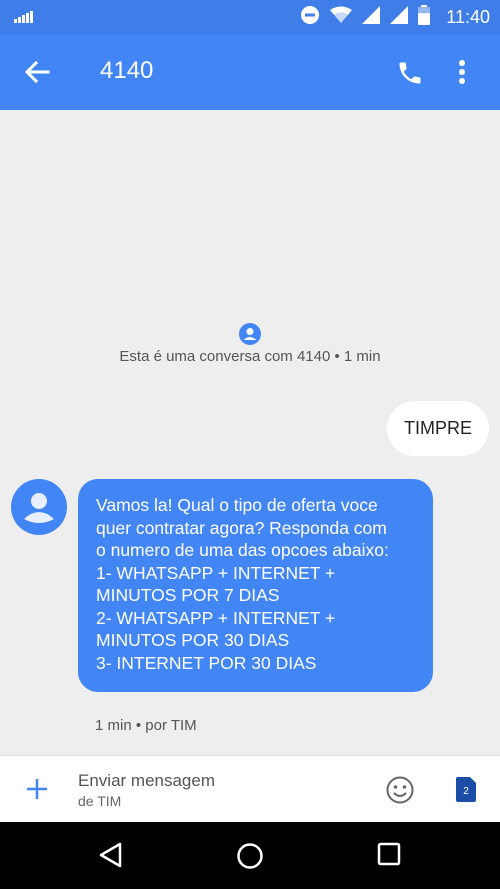 Image resolution: width=500 pixels, height=889 pixels. Describe the element at coordinates (127, 70) in the screenshot. I see `conversation-title: 4140` at that location.